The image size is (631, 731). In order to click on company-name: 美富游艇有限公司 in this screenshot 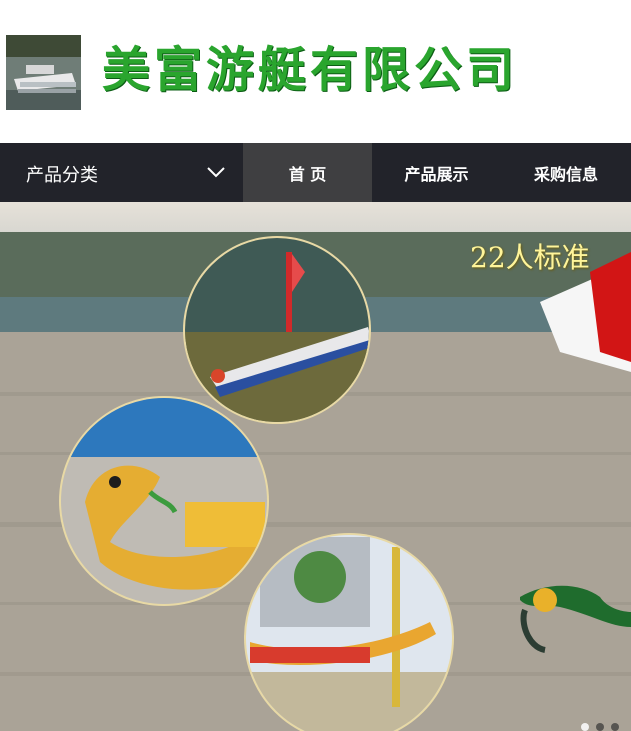, I will do `click(310, 70)`.